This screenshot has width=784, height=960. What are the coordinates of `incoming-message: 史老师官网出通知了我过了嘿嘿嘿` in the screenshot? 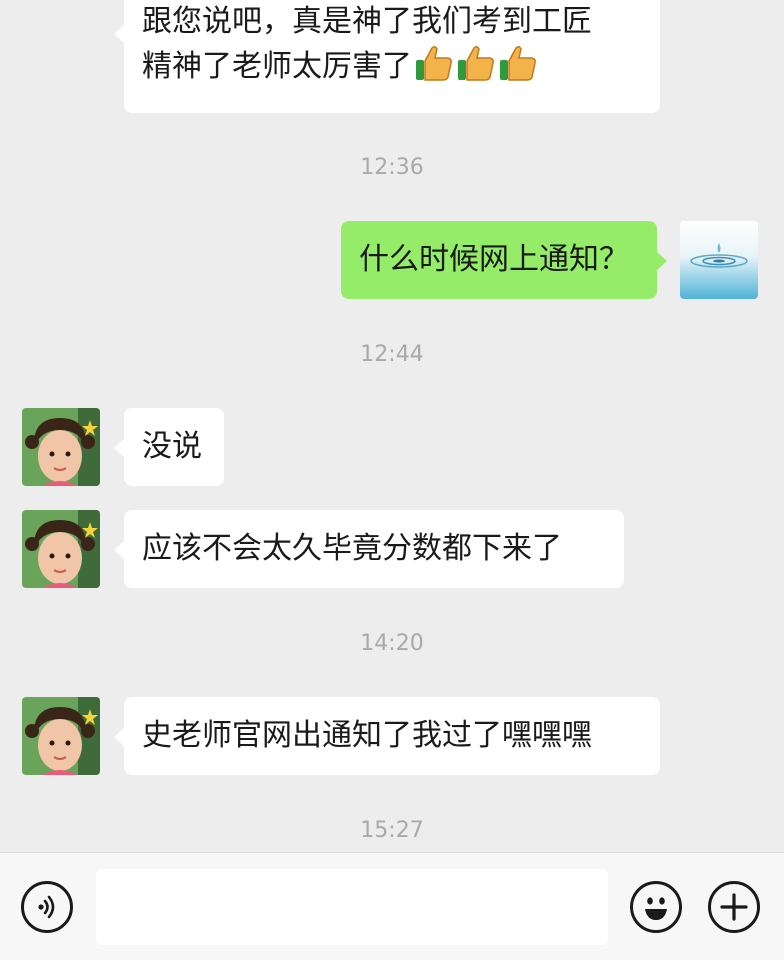 It's located at (387, 736).